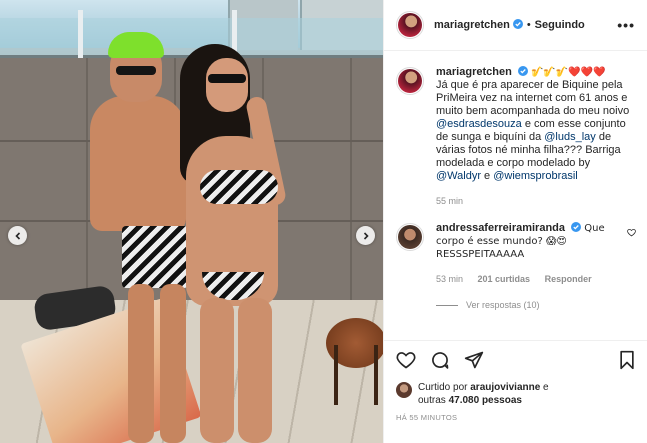 The image size is (647, 443). I want to click on liker-username: araujovivianne, so click(505, 387).